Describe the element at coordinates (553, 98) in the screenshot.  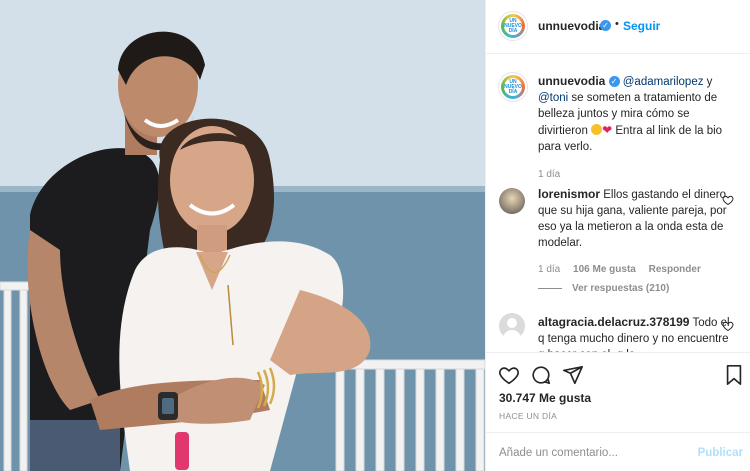
I see `mention-toni: @toni` at that location.